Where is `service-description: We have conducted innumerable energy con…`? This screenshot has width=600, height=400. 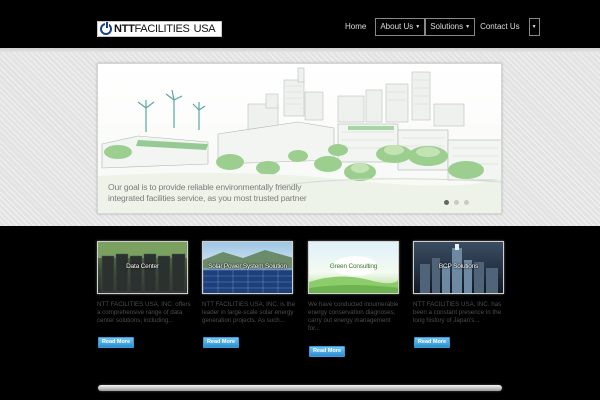
service-description: We have conducted innumerable energy con… is located at coordinates (353, 316).